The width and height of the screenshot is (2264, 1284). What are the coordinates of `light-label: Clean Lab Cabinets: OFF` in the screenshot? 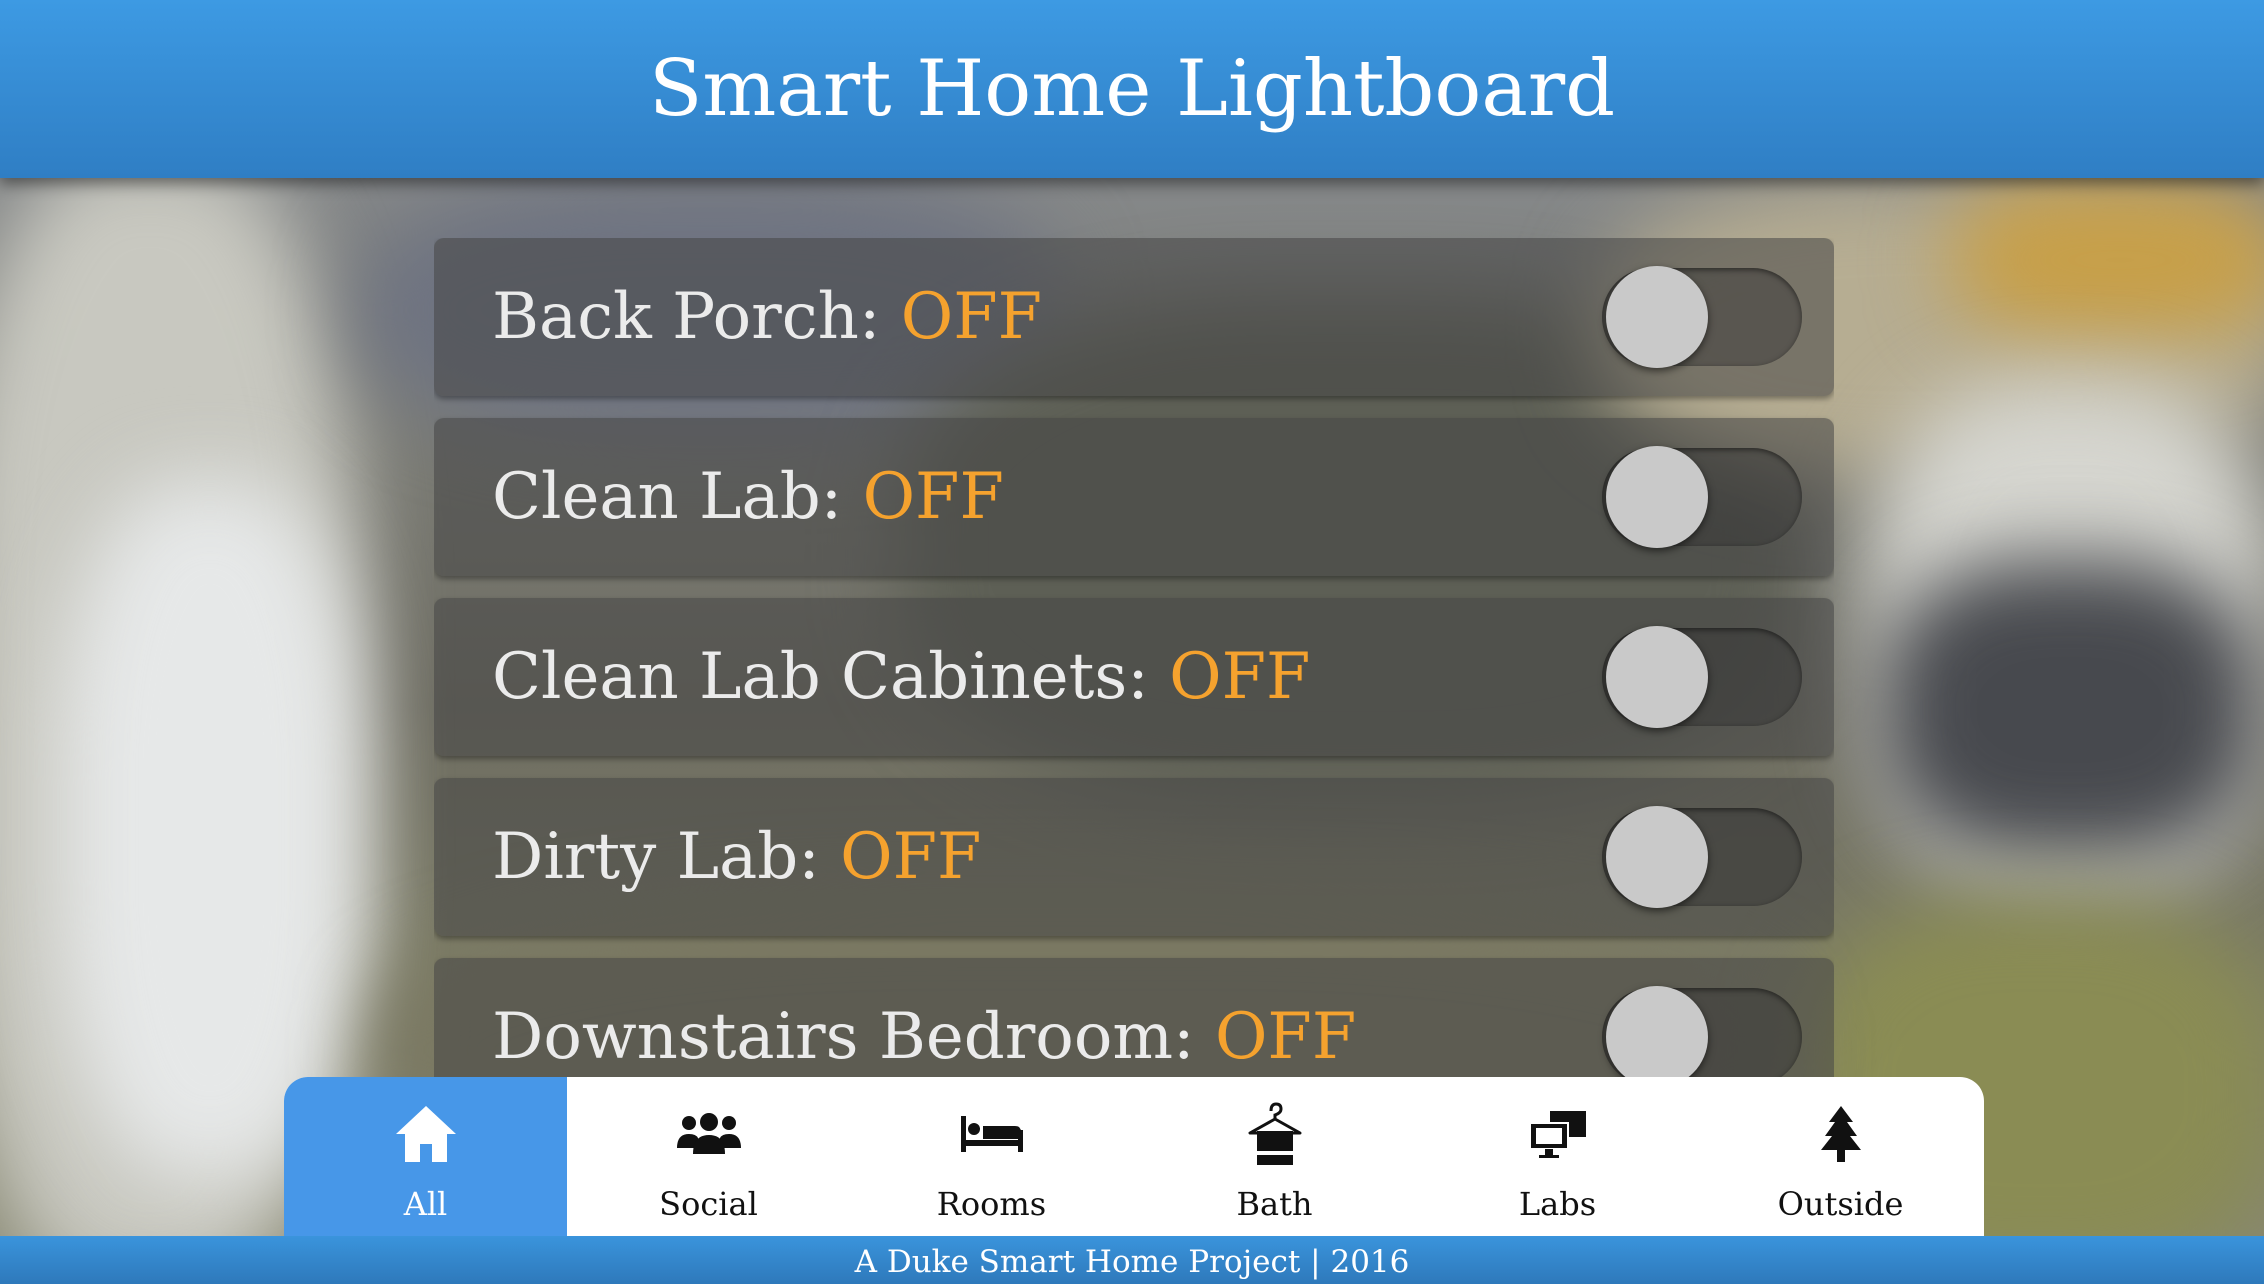 It's located at (901, 677).